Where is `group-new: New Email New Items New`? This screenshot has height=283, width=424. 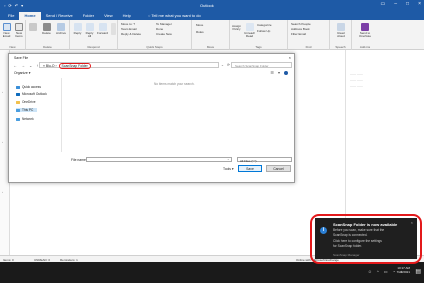 group-new: New Email New Items New is located at coordinates (13, 35).